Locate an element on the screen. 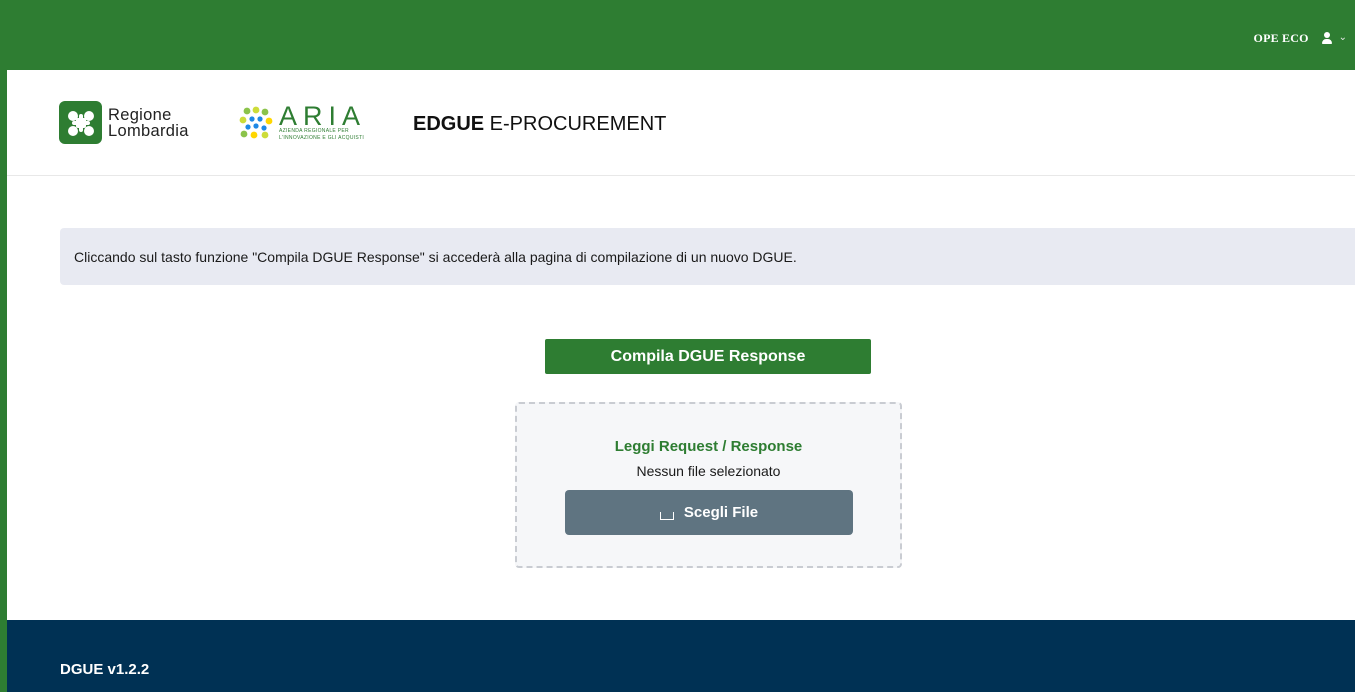 The width and height of the screenshot is (1355, 692). upload-title: Leggi Request / Response is located at coordinates (708, 446).